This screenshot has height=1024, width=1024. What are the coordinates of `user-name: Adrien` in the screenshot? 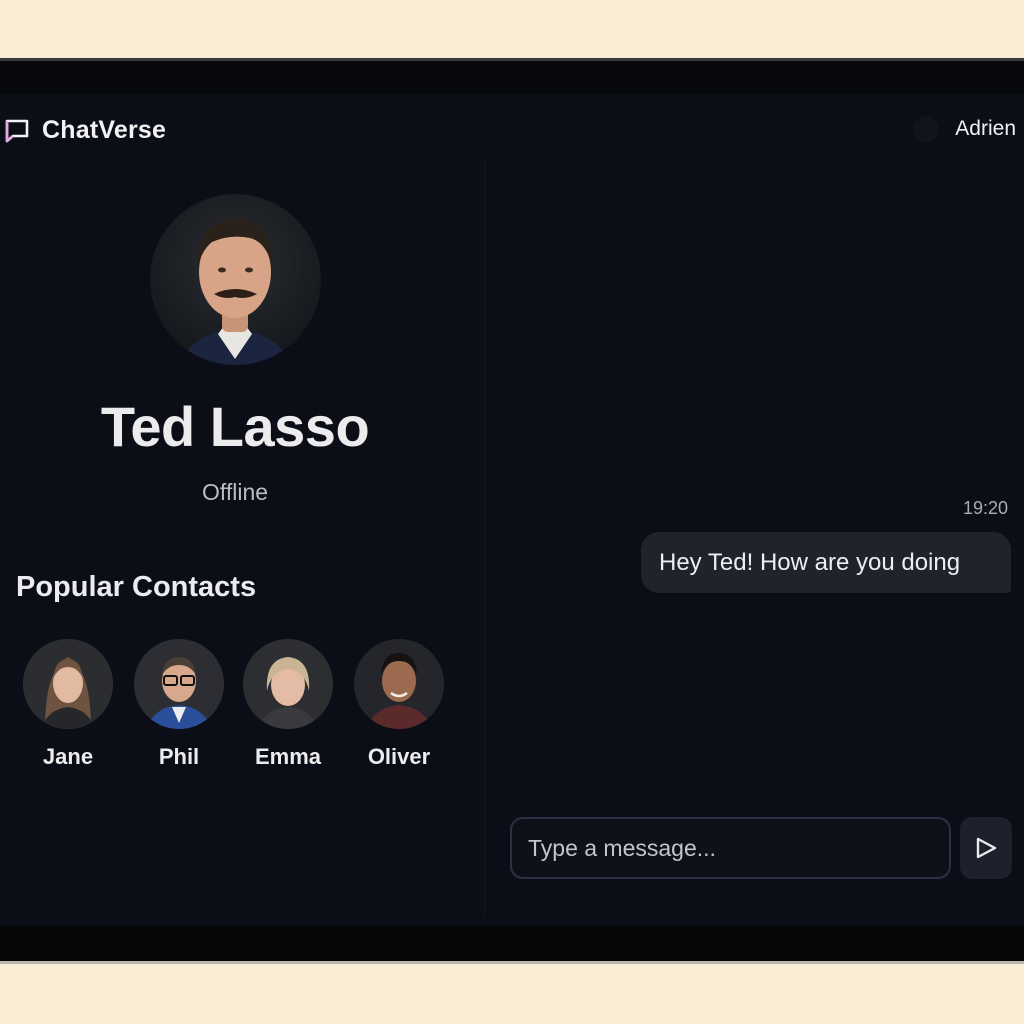 It's located at (985, 128).